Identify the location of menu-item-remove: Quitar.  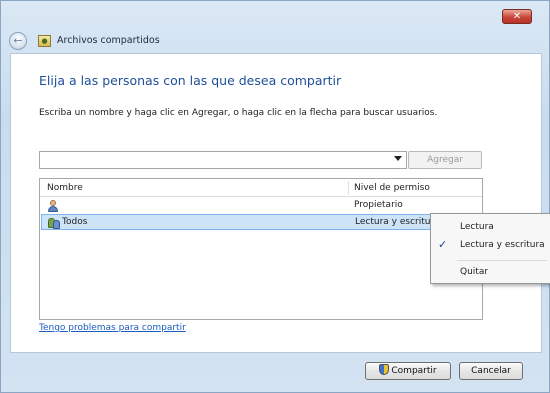
(490, 272).